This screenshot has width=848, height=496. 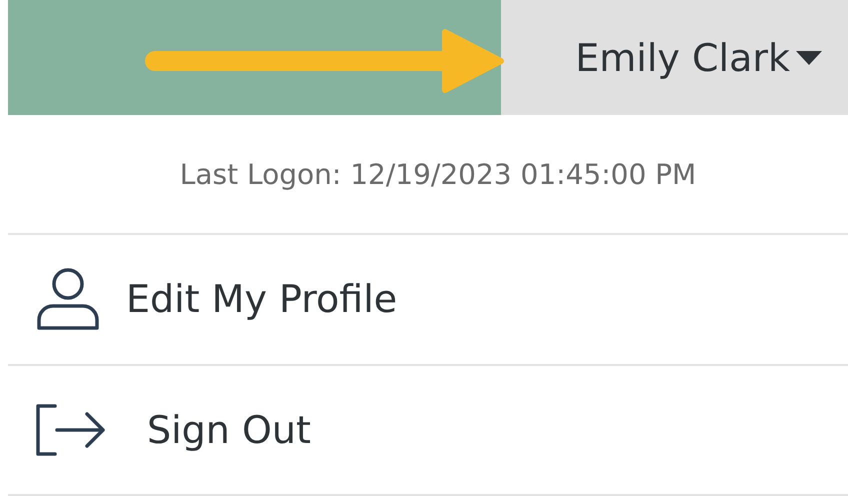 I want to click on user-menu-button: Emily Clark, so click(x=674, y=57).